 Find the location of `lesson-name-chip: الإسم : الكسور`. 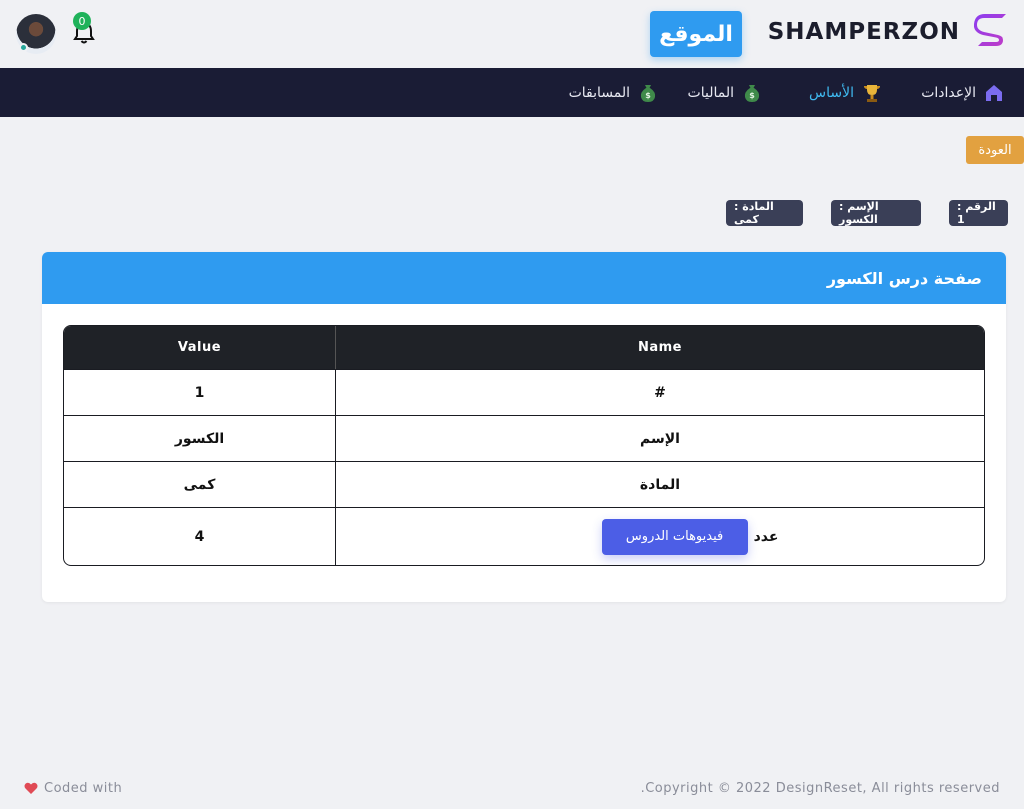

lesson-name-chip: الإسم : الكسور is located at coordinates (876, 213).